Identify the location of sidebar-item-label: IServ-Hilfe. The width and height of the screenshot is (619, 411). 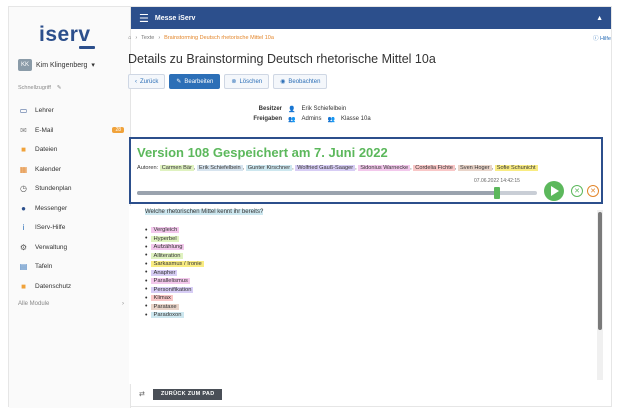
(50, 228).